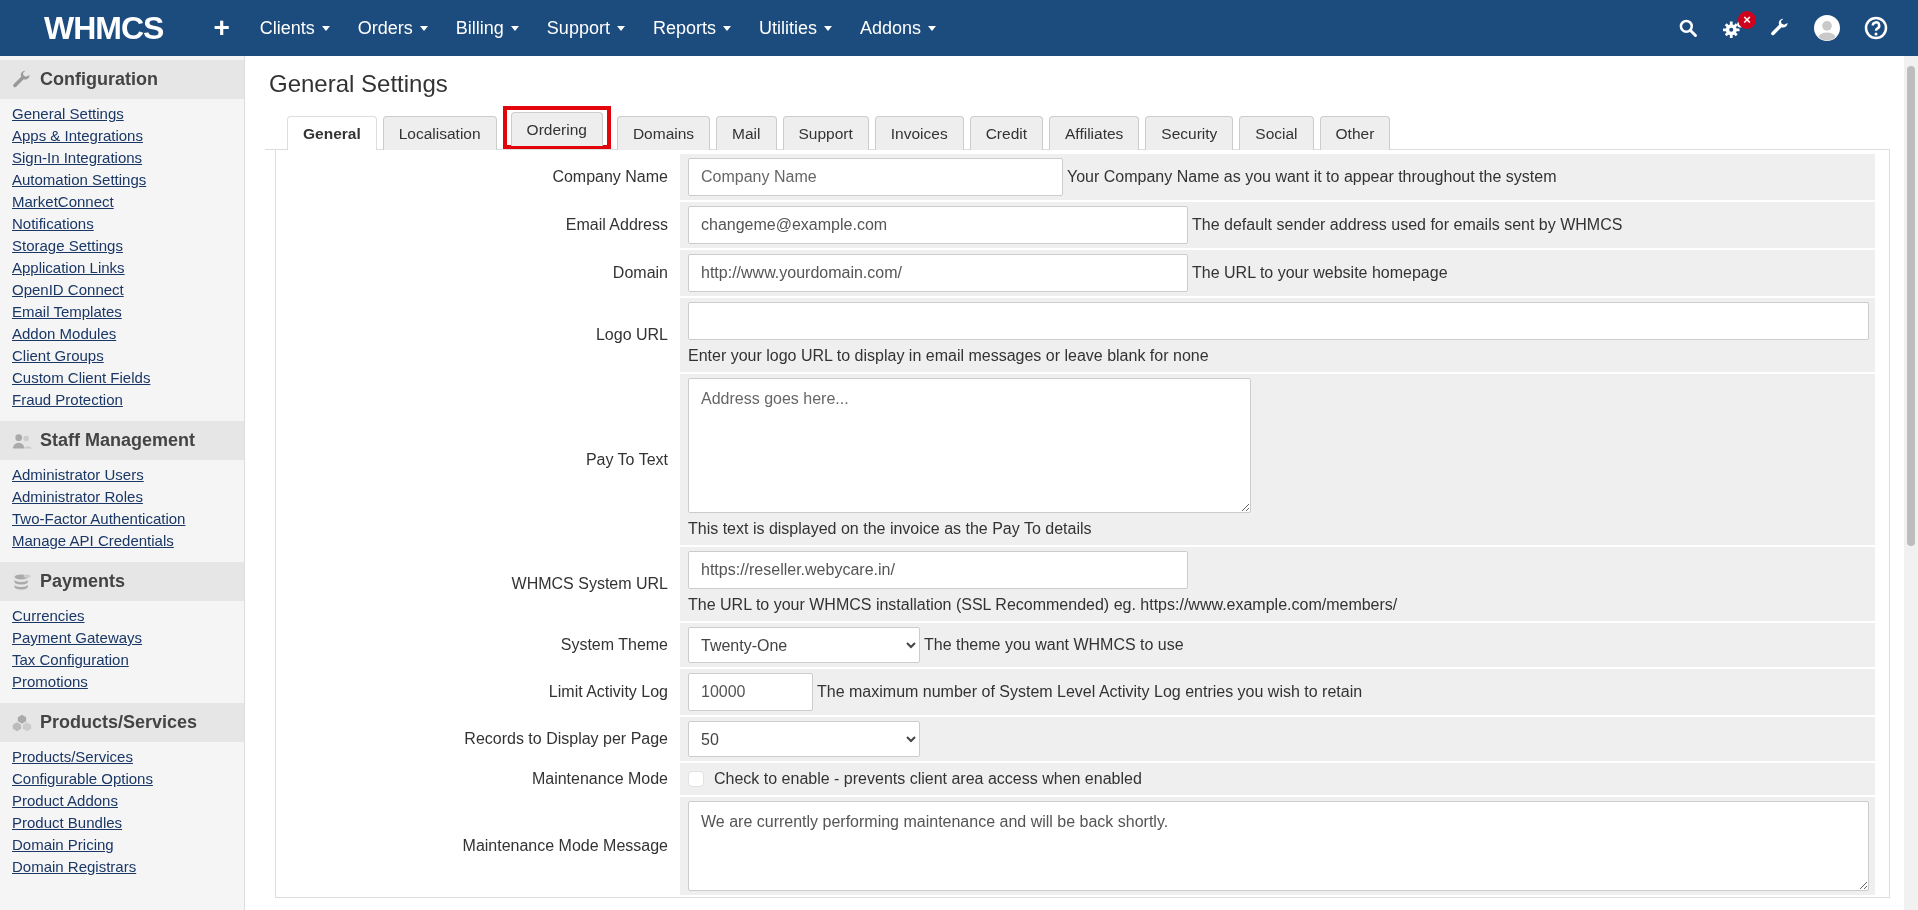 The width and height of the screenshot is (1918, 910). Describe the element at coordinates (1747, 20) in the screenshot. I see `alert-badge: ×` at that location.